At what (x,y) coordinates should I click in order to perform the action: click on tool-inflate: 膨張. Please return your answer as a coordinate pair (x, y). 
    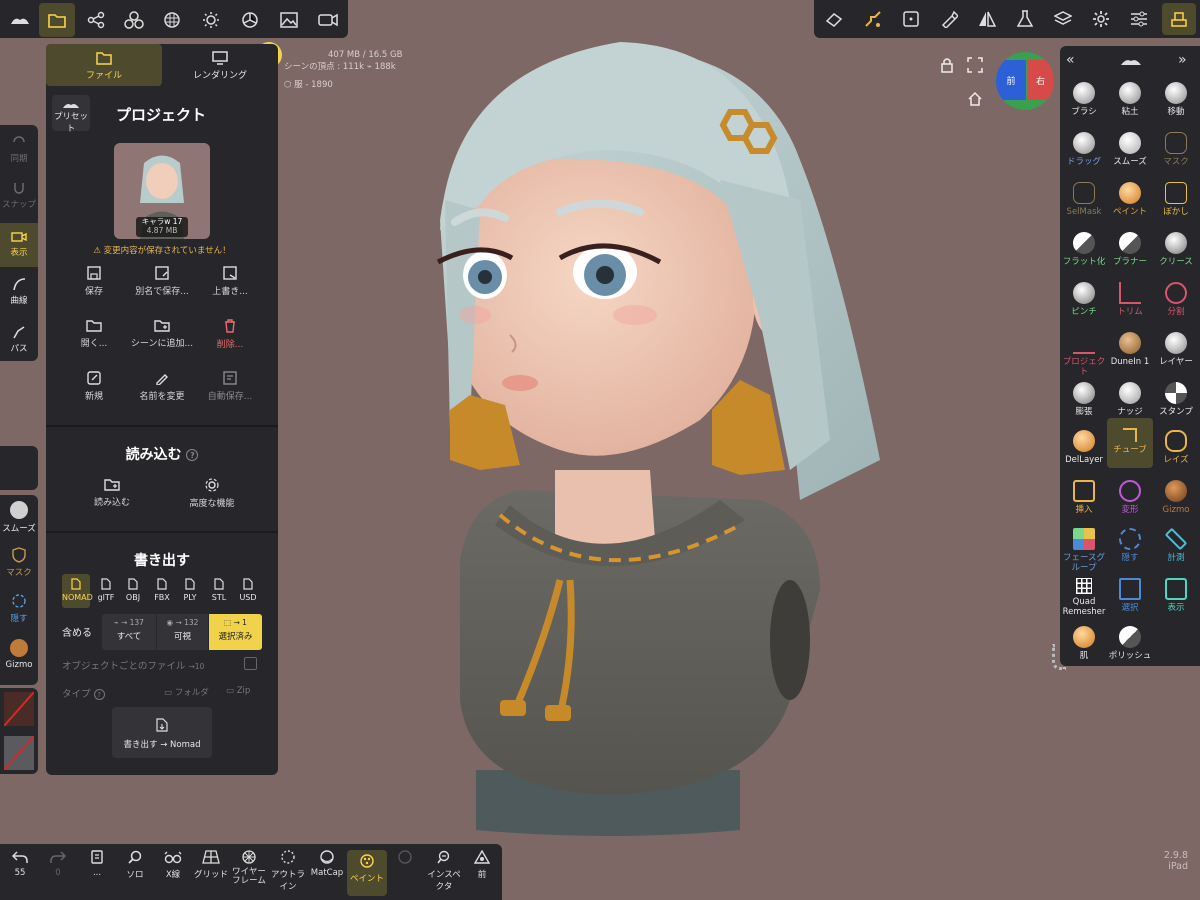
    Looking at the image, I should click on (1084, 401).